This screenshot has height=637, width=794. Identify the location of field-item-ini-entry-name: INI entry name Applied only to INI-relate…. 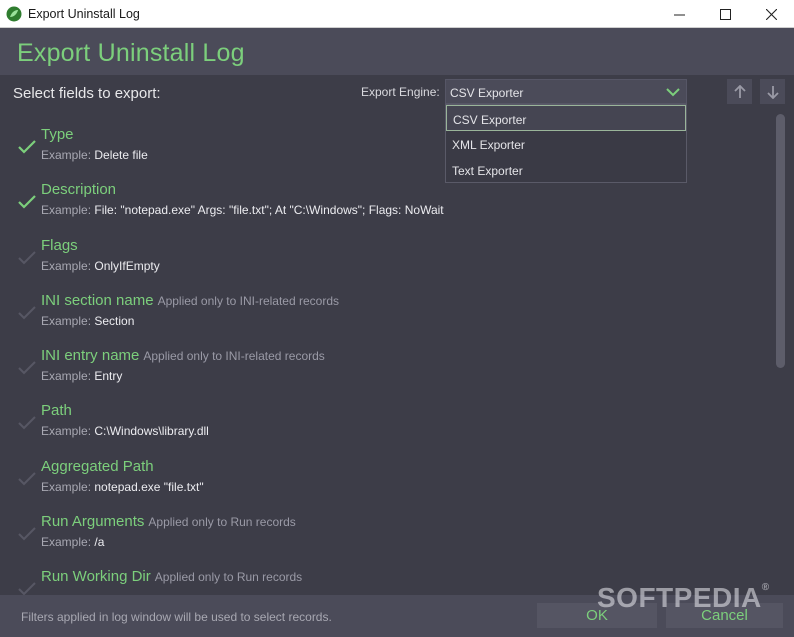
(386, 372).